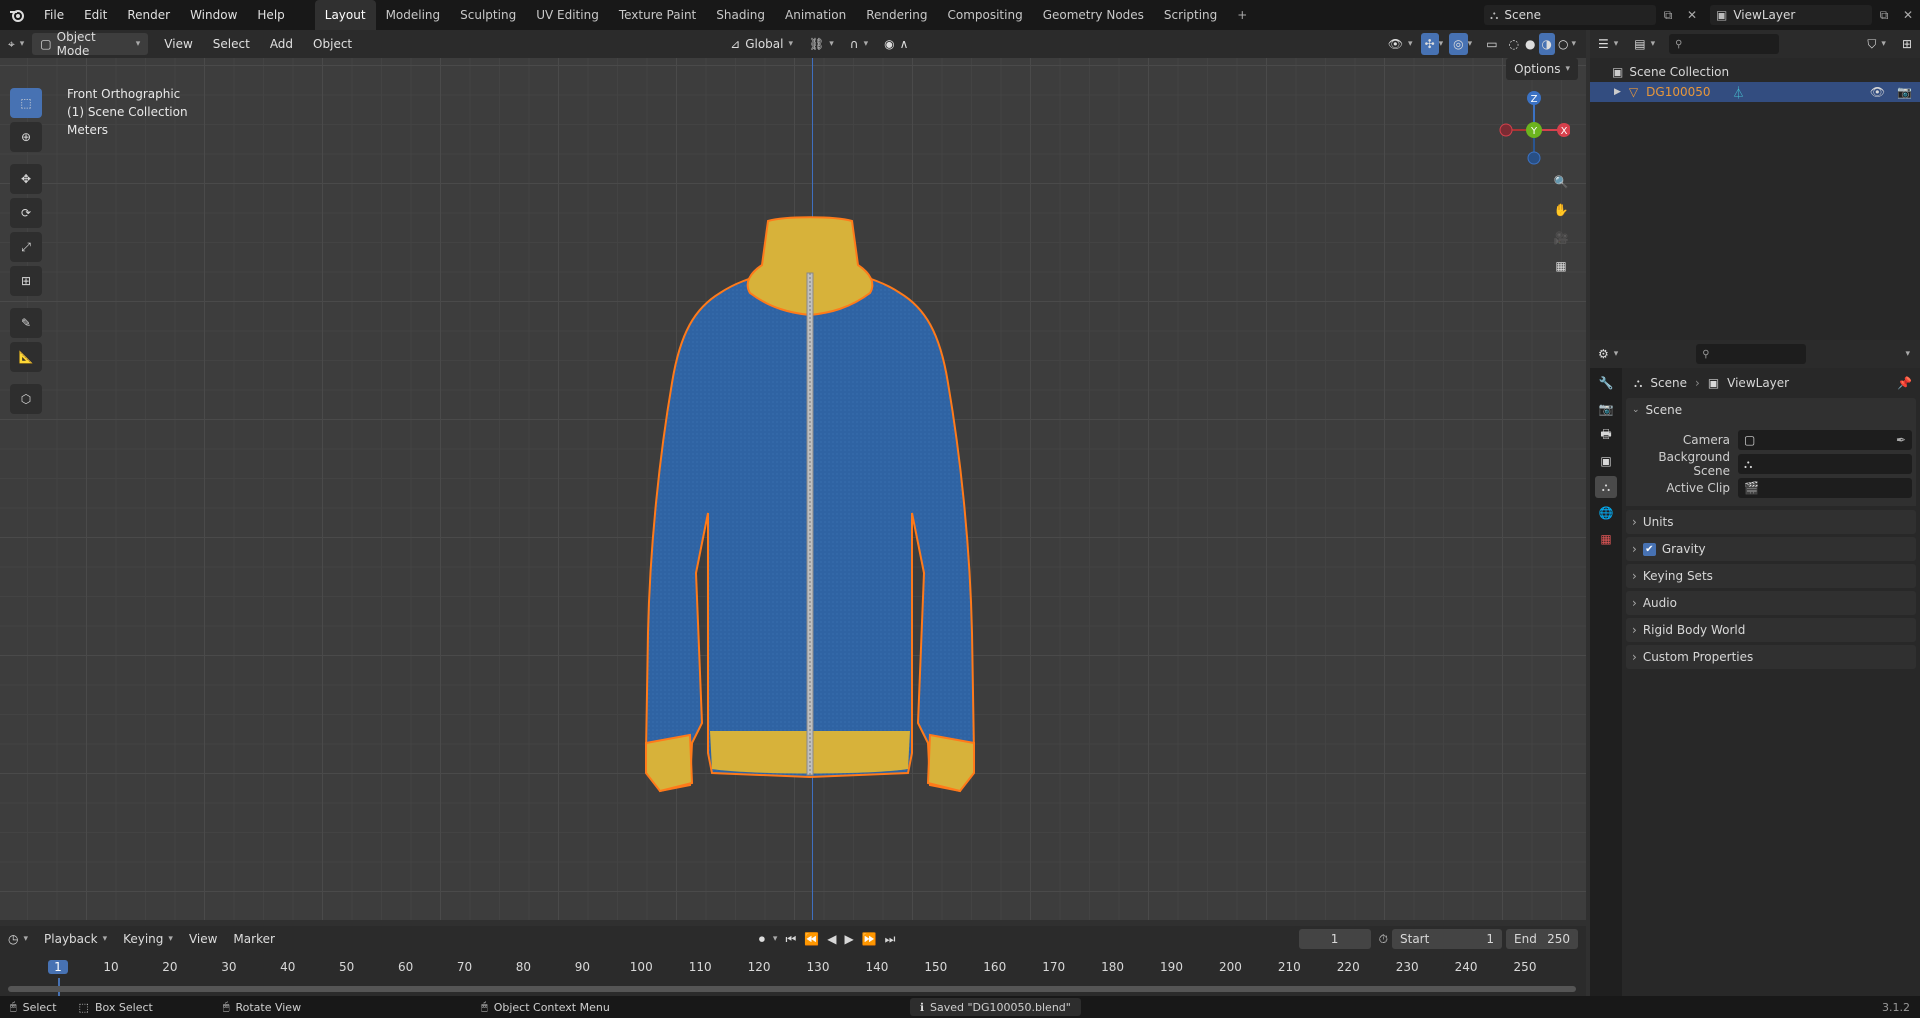 The image size is (1920, 1018). What do you see at coordinates (1441, 44) in the screenshot?
I see `gizmo-dropdown: ▾` at bounding box center [1441, 44].